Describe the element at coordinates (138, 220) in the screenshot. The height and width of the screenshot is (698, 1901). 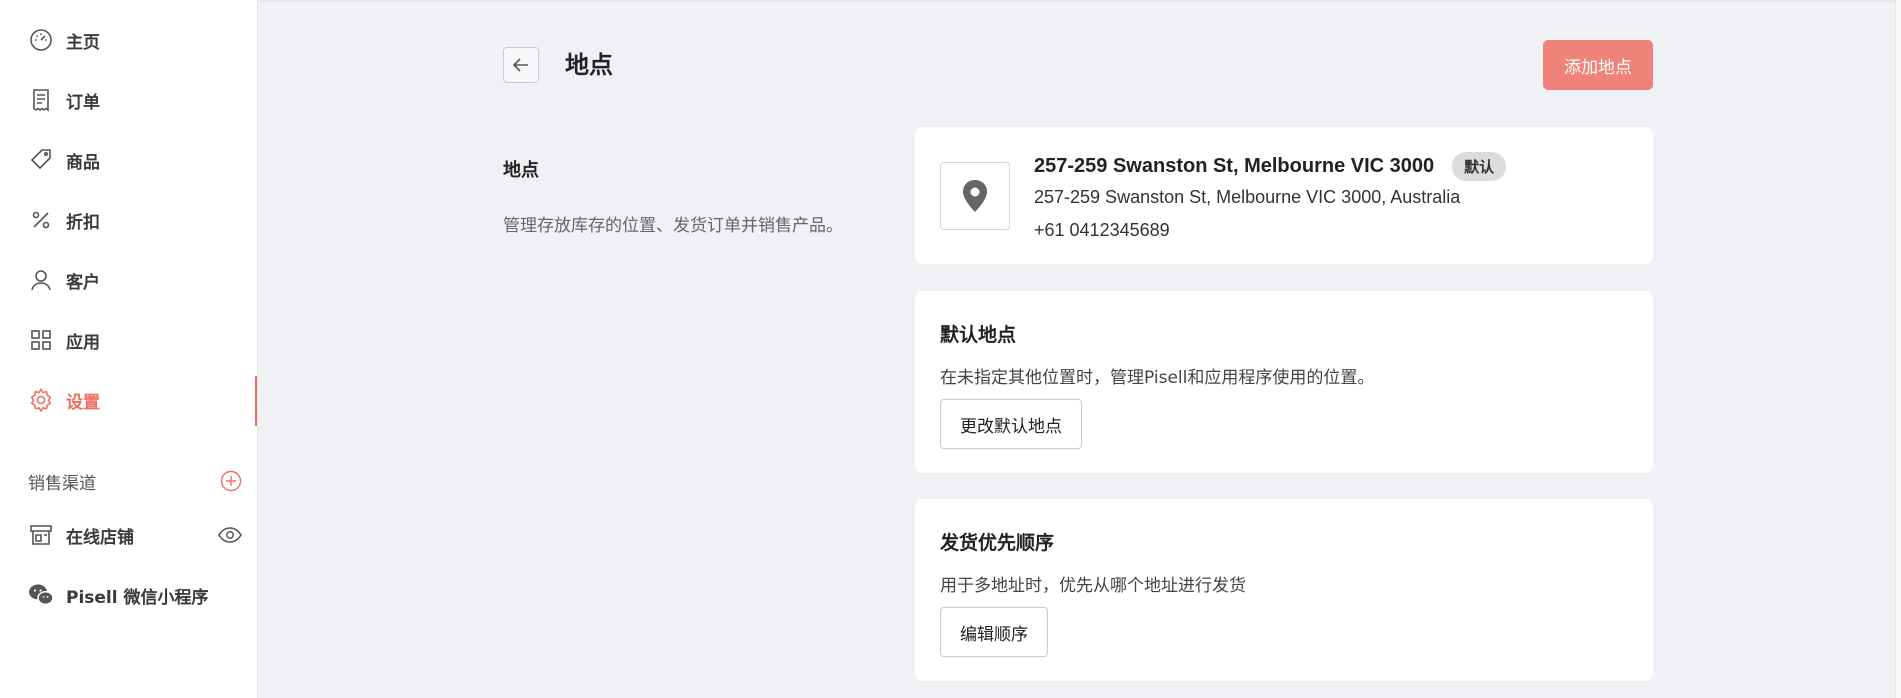
I see `sidebar-item-discounts: 折扣` at that location.